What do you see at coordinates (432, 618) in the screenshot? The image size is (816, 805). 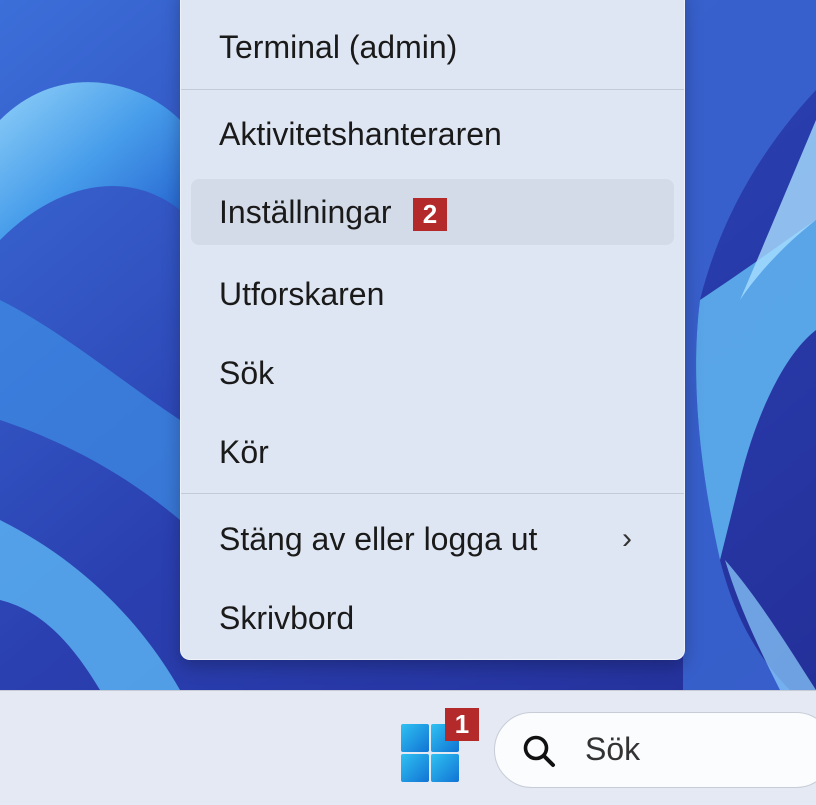 I see `menu-item-desktop: Skrivbord` at bounding box center [432, 618].